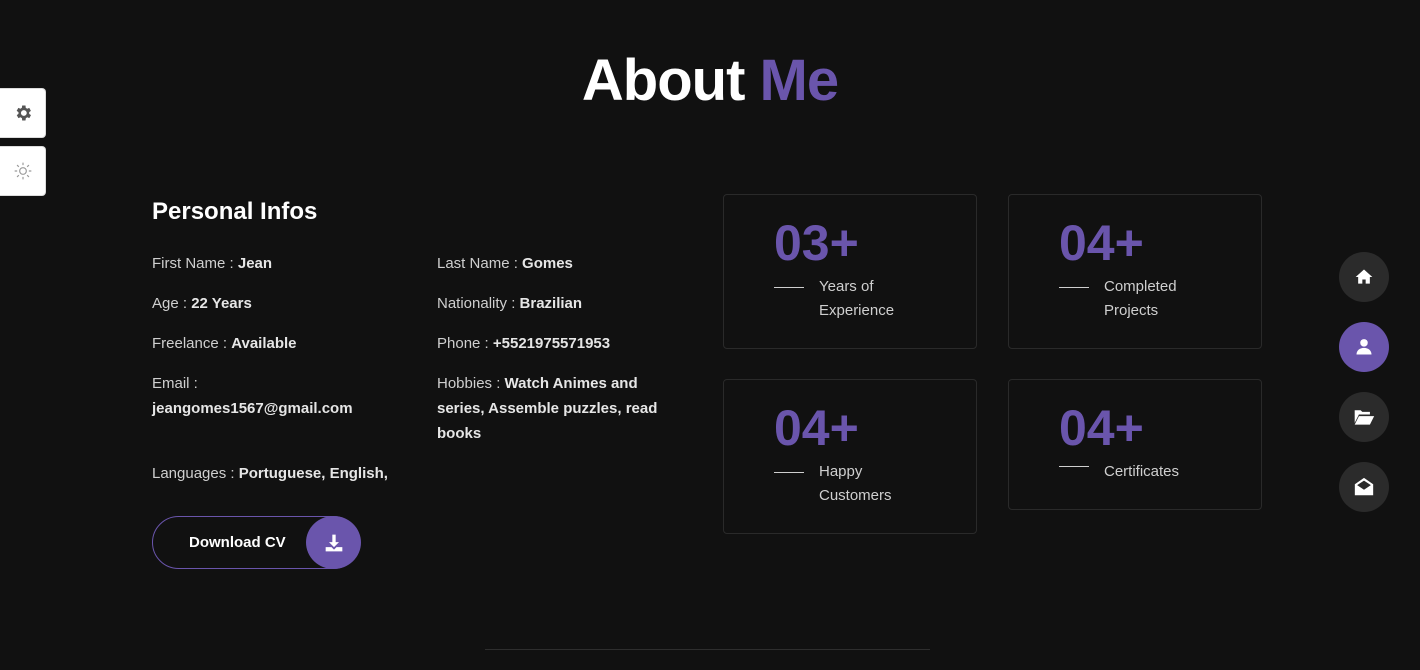 The width and height of the screenshot is (1420, 670). I want to click on age-label: Age :, so click(170, 303).